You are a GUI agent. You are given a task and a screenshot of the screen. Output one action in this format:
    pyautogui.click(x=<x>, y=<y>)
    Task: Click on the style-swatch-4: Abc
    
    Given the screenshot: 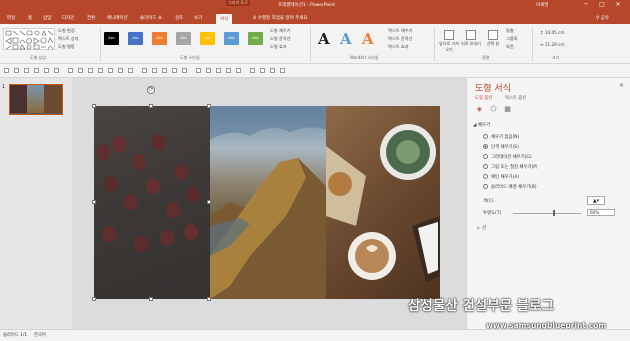 What is the action you would take?
    pyautogui.click(x=183, y=38)
    